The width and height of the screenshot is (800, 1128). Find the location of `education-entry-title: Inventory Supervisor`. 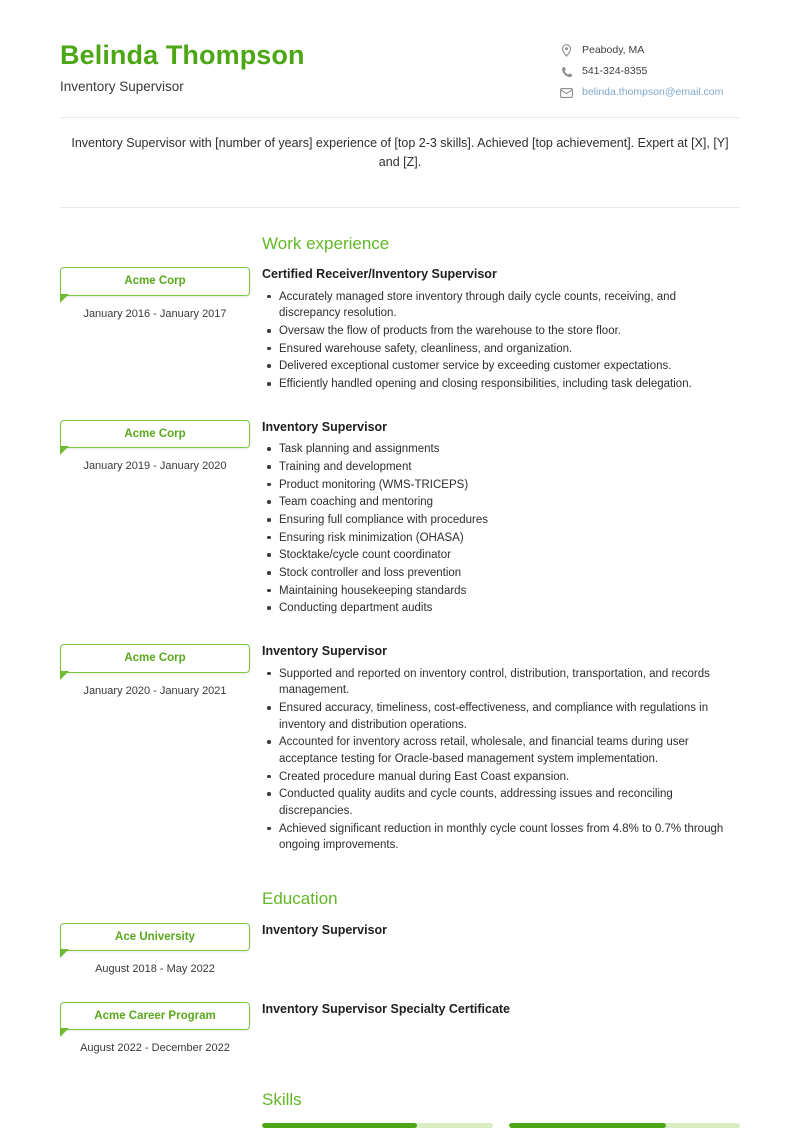

education-entry-title: Inventory Supervisor is located at coordinates (325, 929).